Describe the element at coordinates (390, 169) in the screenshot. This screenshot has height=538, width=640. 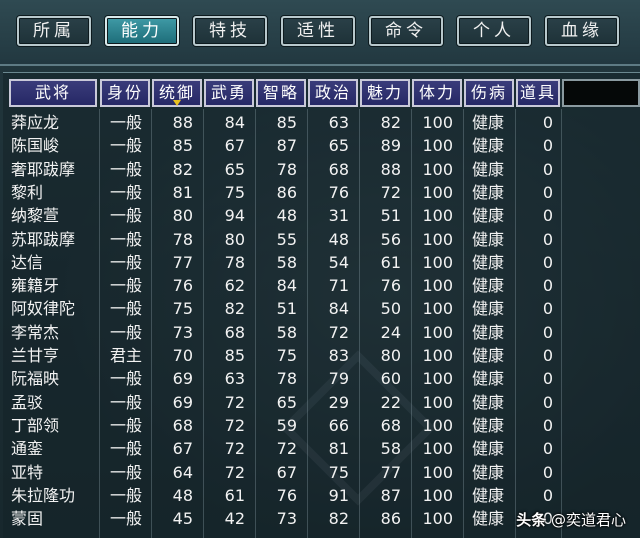
I see `cell-charisma: 88` at that location.